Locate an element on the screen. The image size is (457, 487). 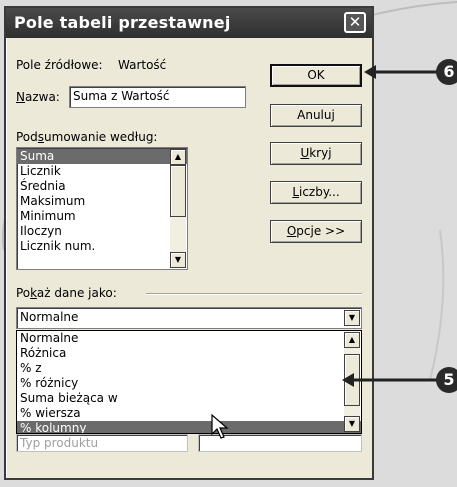
callout-arrows is located at coordinates (391, 226).